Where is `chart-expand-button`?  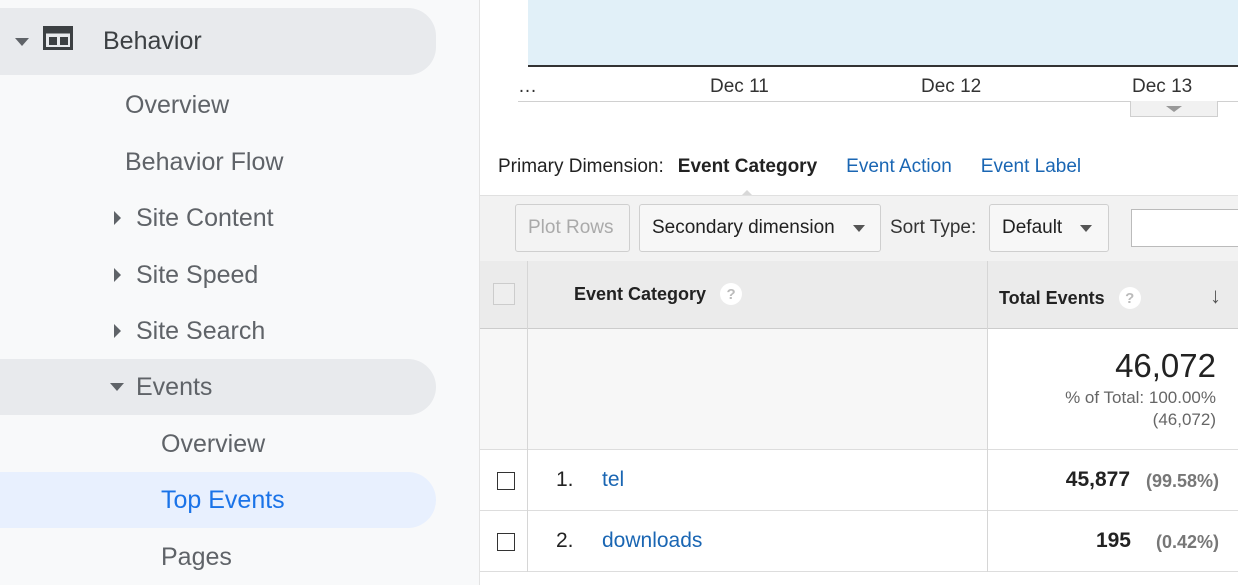 chart-expand-button is located at coordinates (1174, 109).